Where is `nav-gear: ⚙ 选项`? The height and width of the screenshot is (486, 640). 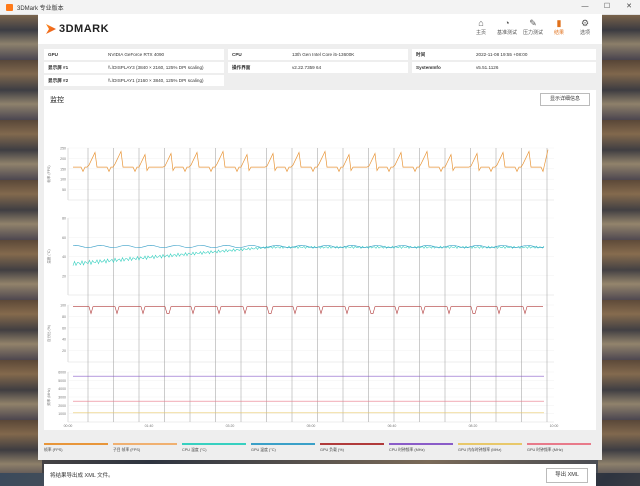 nav-gear: ⚙ 选项 is located at coordinates (585, 27).